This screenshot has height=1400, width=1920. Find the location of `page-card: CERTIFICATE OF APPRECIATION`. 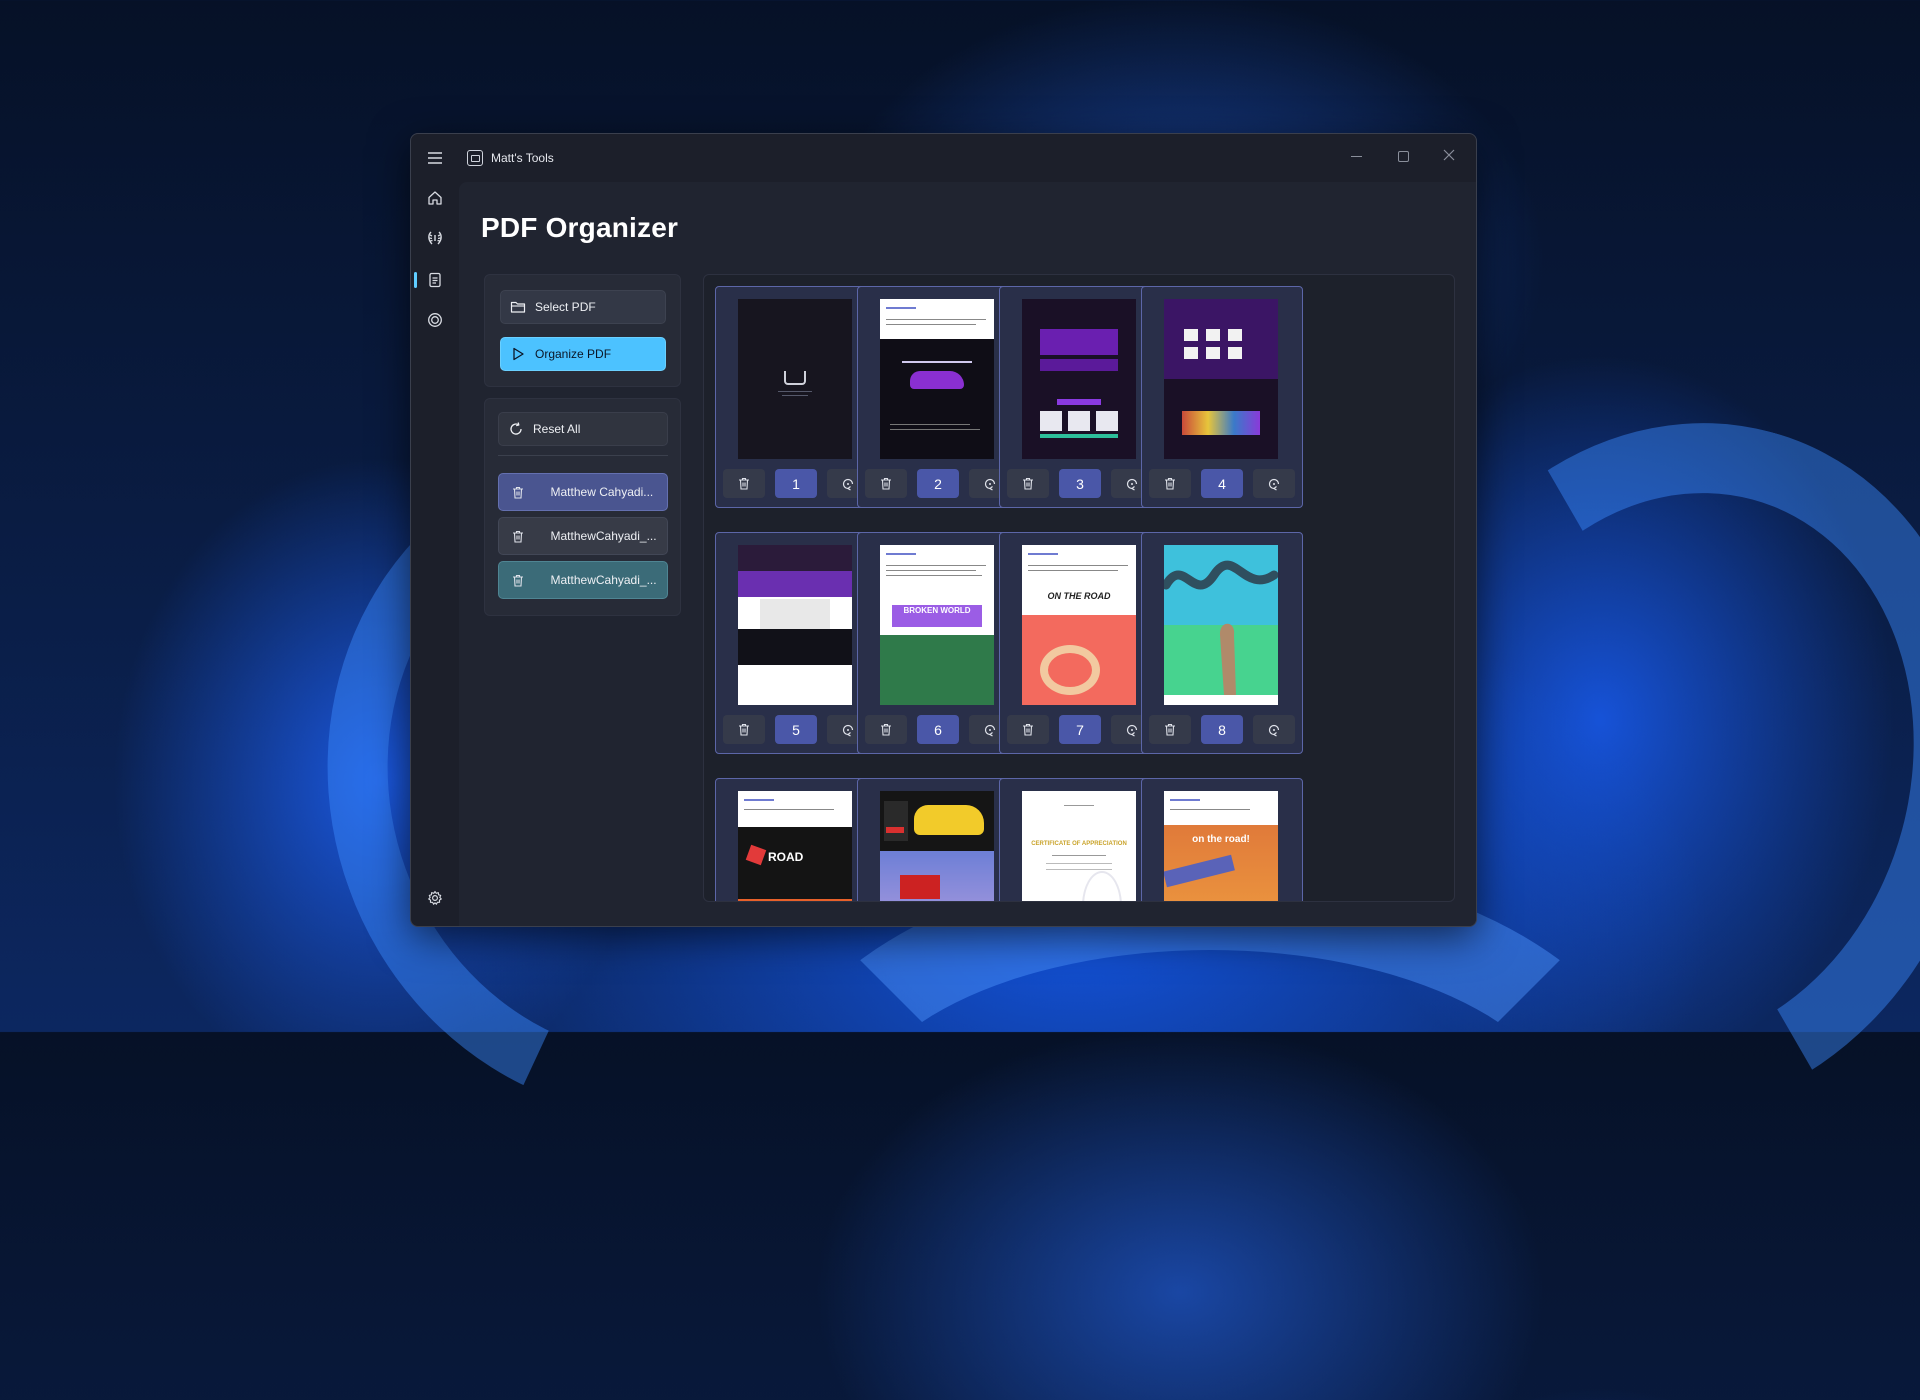

page-card: CERTIFICATE OF APPRECIATION is located at coordinates (1080, 839).